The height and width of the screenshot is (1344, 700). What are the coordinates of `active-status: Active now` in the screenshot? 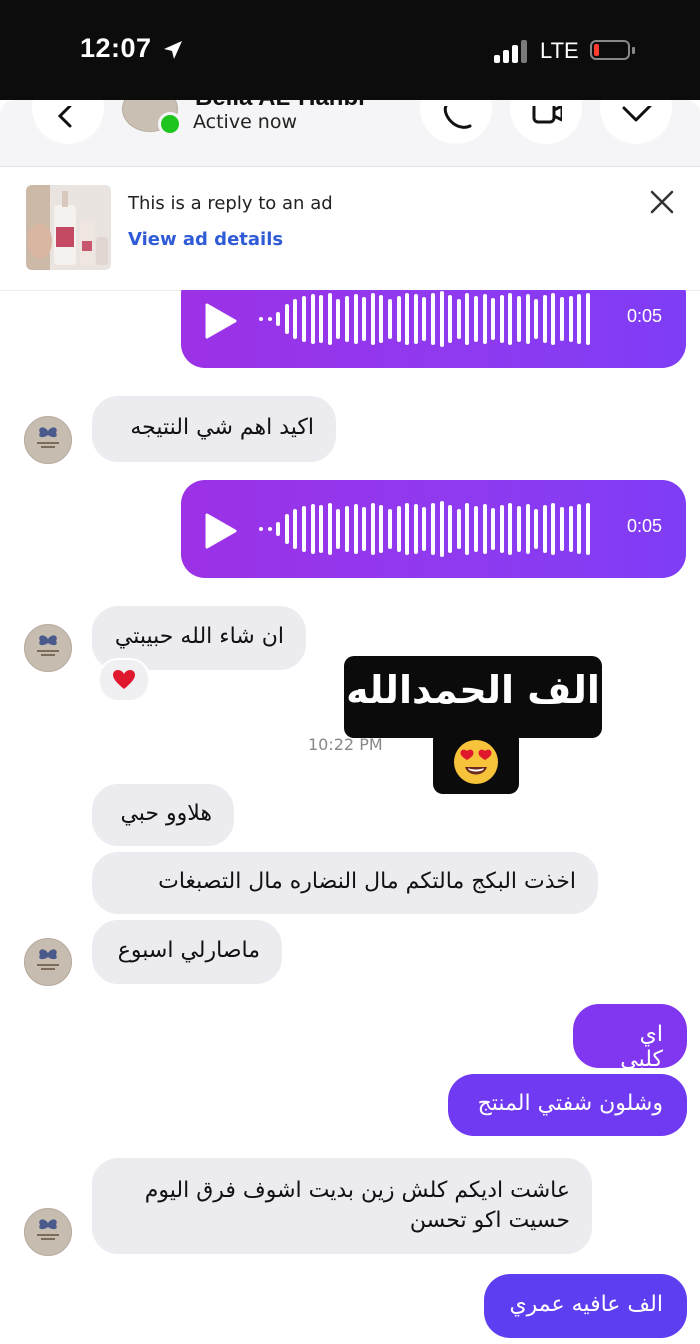 It's located at (245, 122).